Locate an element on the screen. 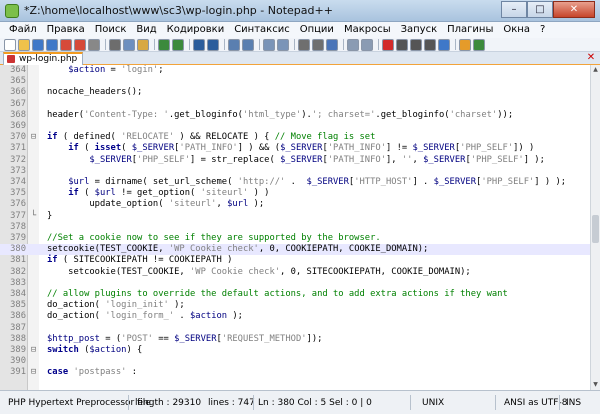 The image size is (600, 414). menu-item: Опции is located at coordinates (317, 30).